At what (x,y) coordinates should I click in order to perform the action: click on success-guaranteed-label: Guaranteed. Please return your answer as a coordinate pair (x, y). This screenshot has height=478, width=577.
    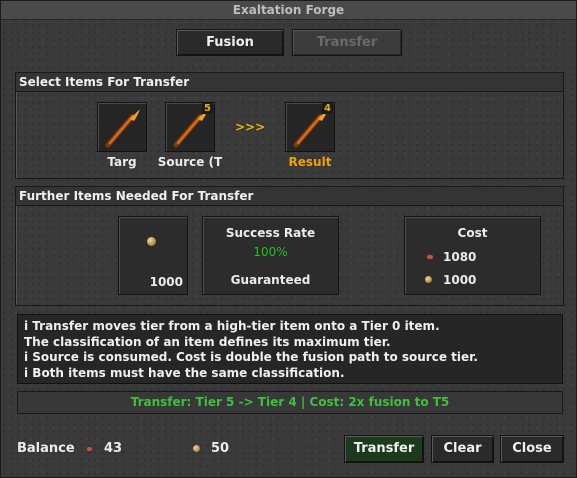
    Looking at the image, I should click on (270, 280).